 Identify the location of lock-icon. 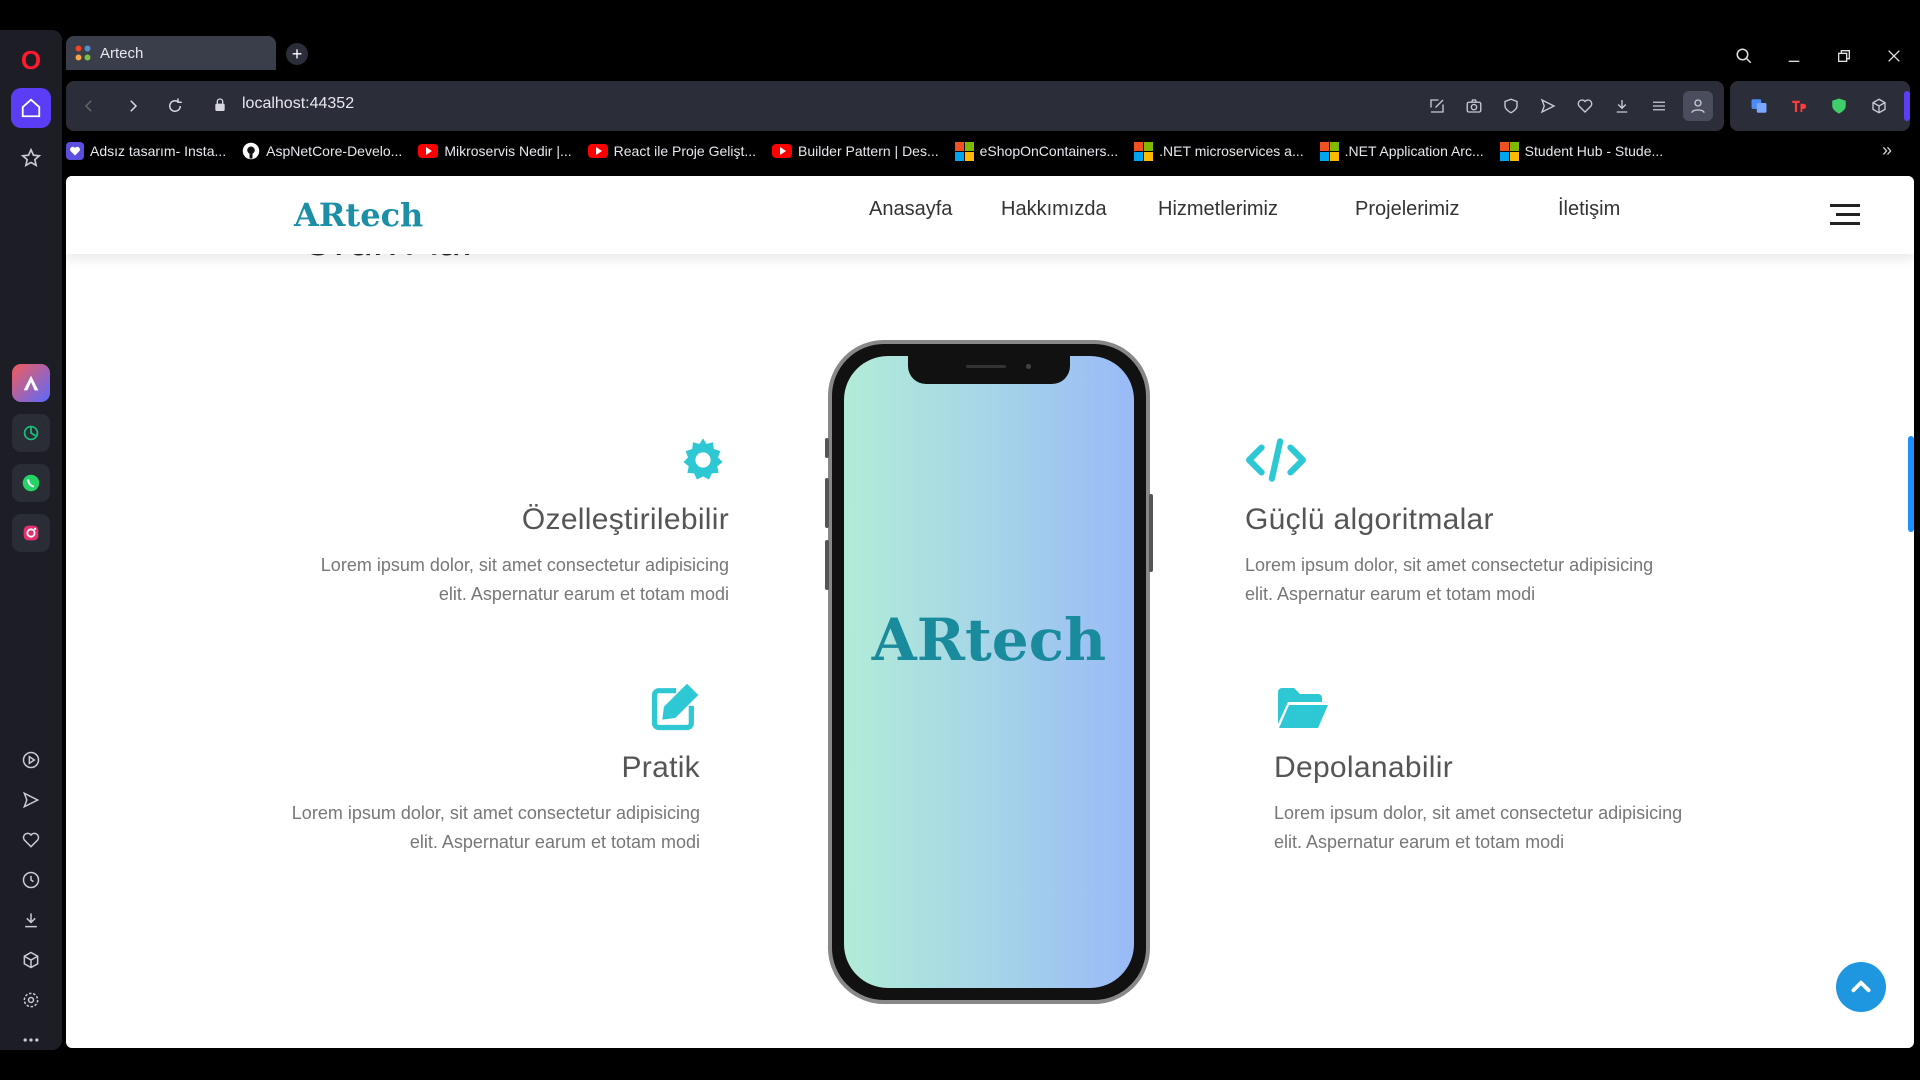
(220, 107).